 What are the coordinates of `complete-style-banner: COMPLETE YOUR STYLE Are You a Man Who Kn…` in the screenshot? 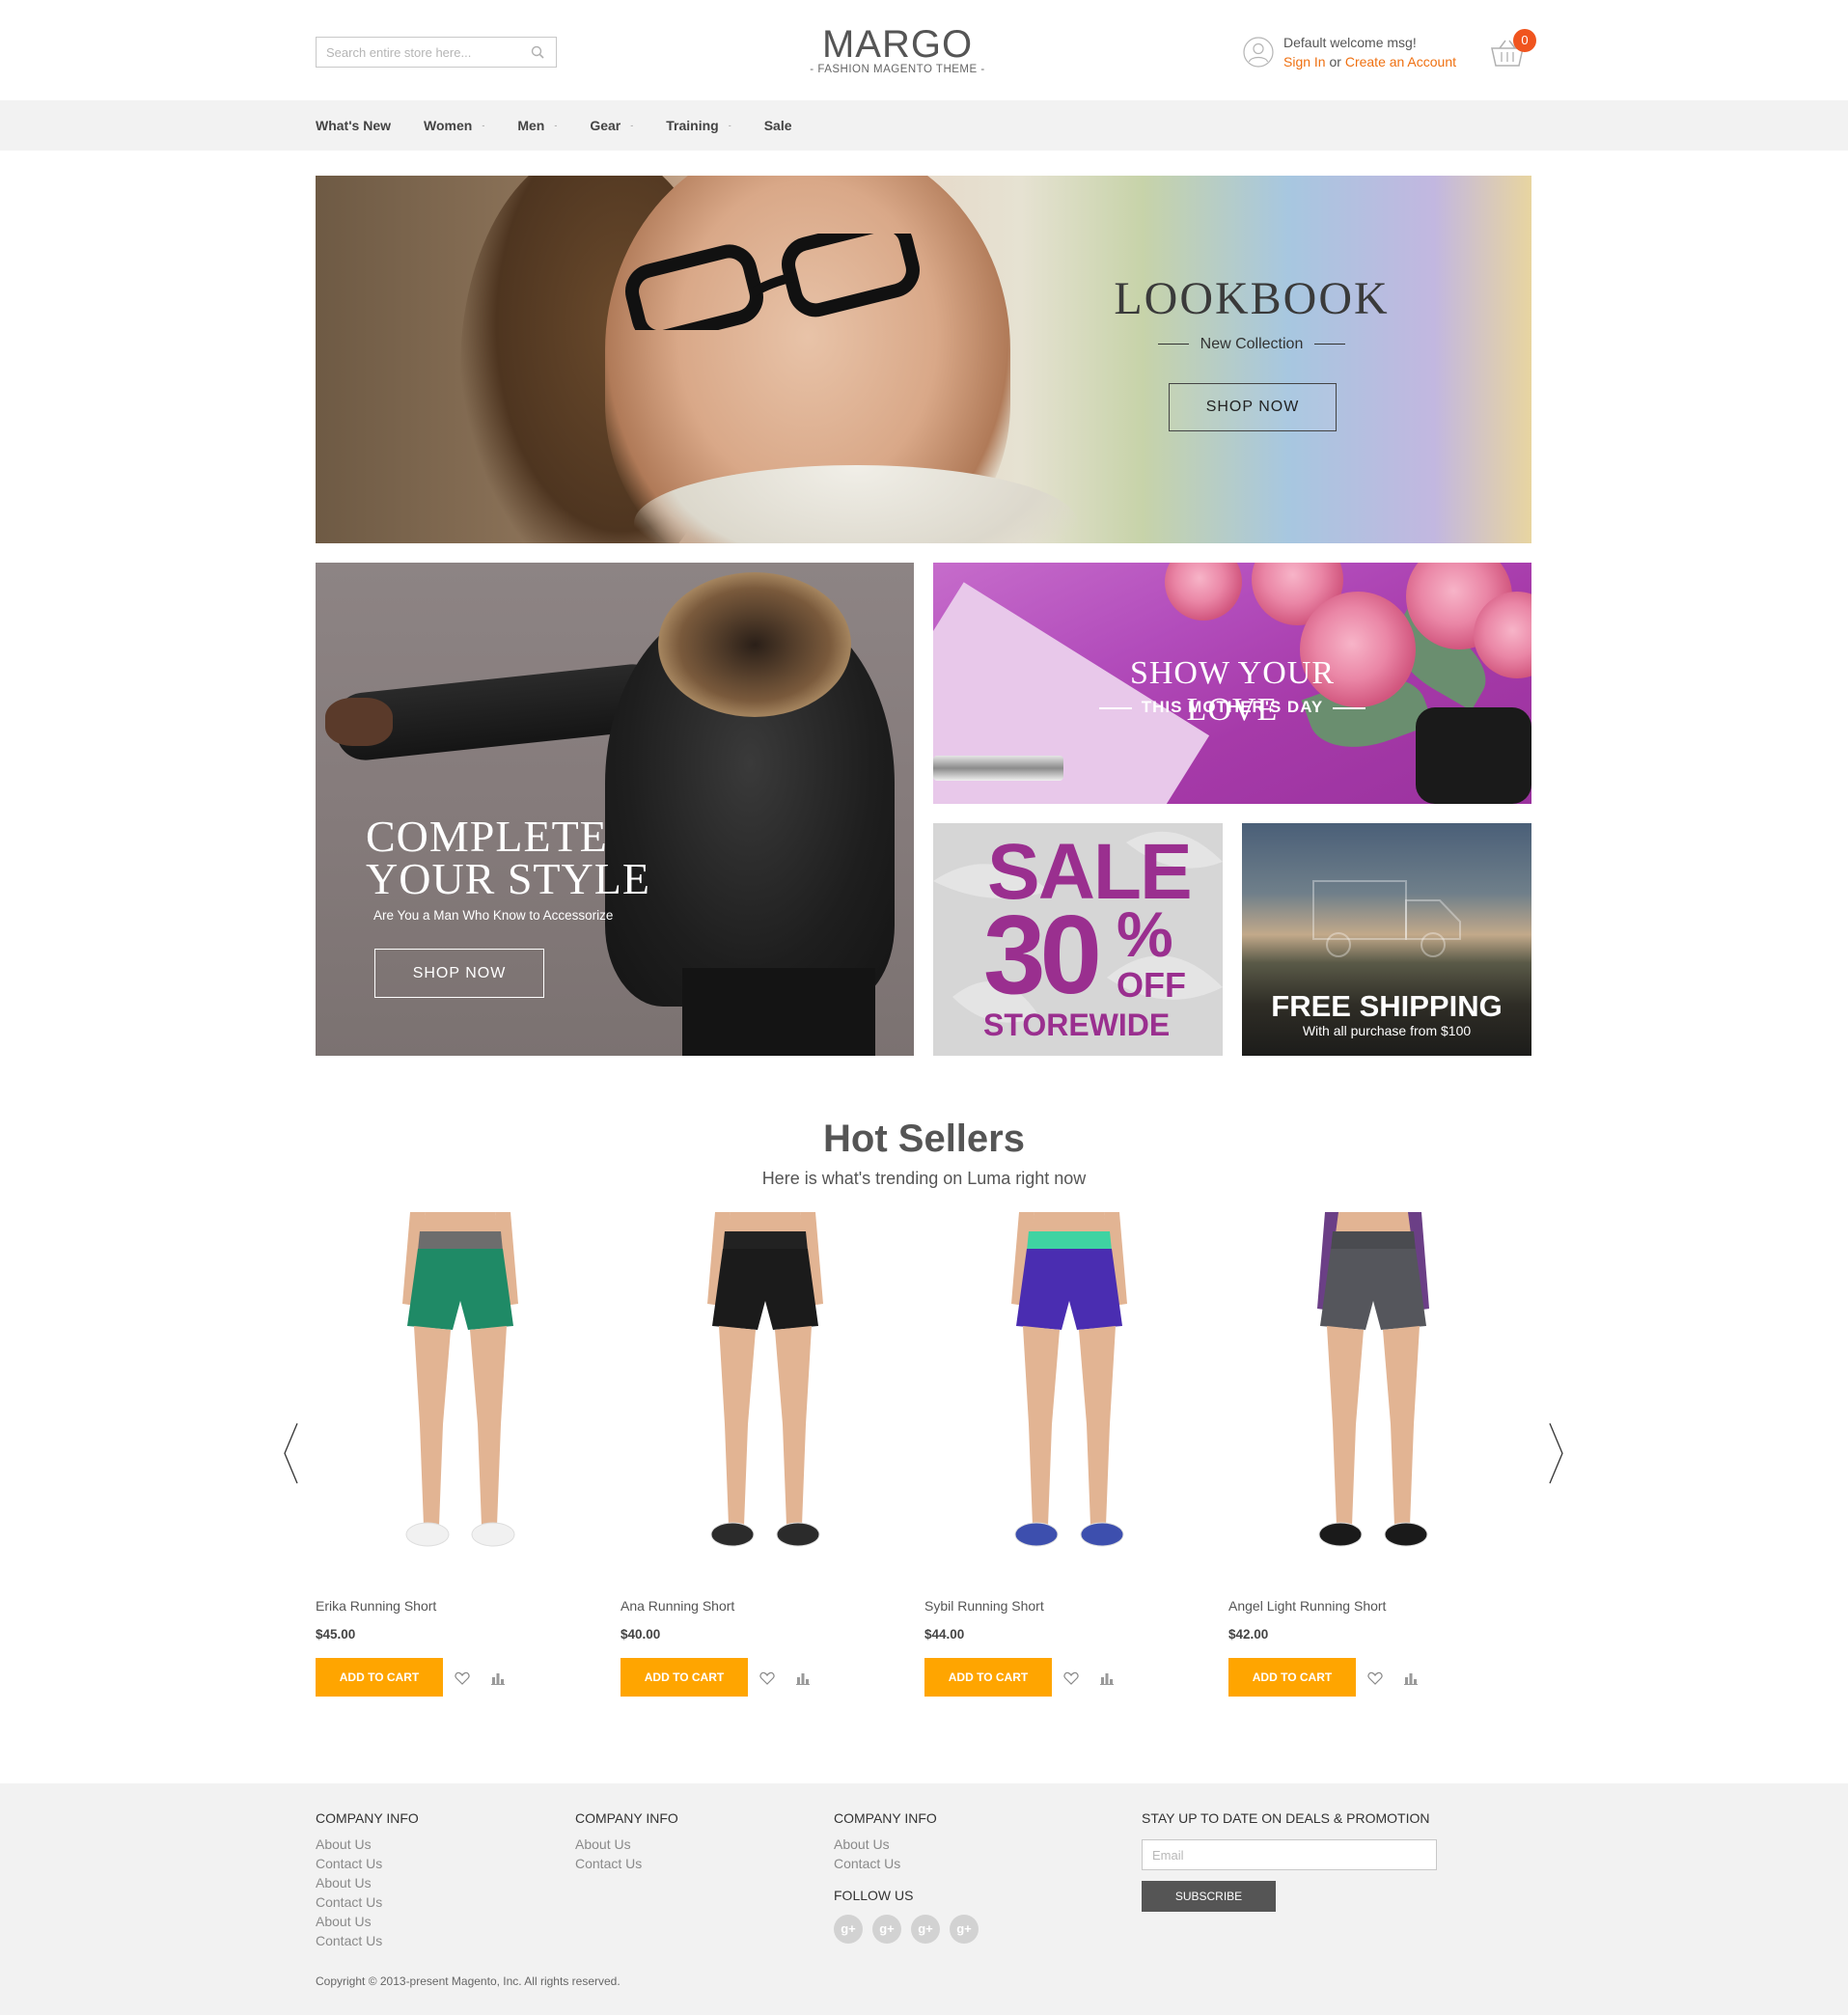 It's located at (615, 809).